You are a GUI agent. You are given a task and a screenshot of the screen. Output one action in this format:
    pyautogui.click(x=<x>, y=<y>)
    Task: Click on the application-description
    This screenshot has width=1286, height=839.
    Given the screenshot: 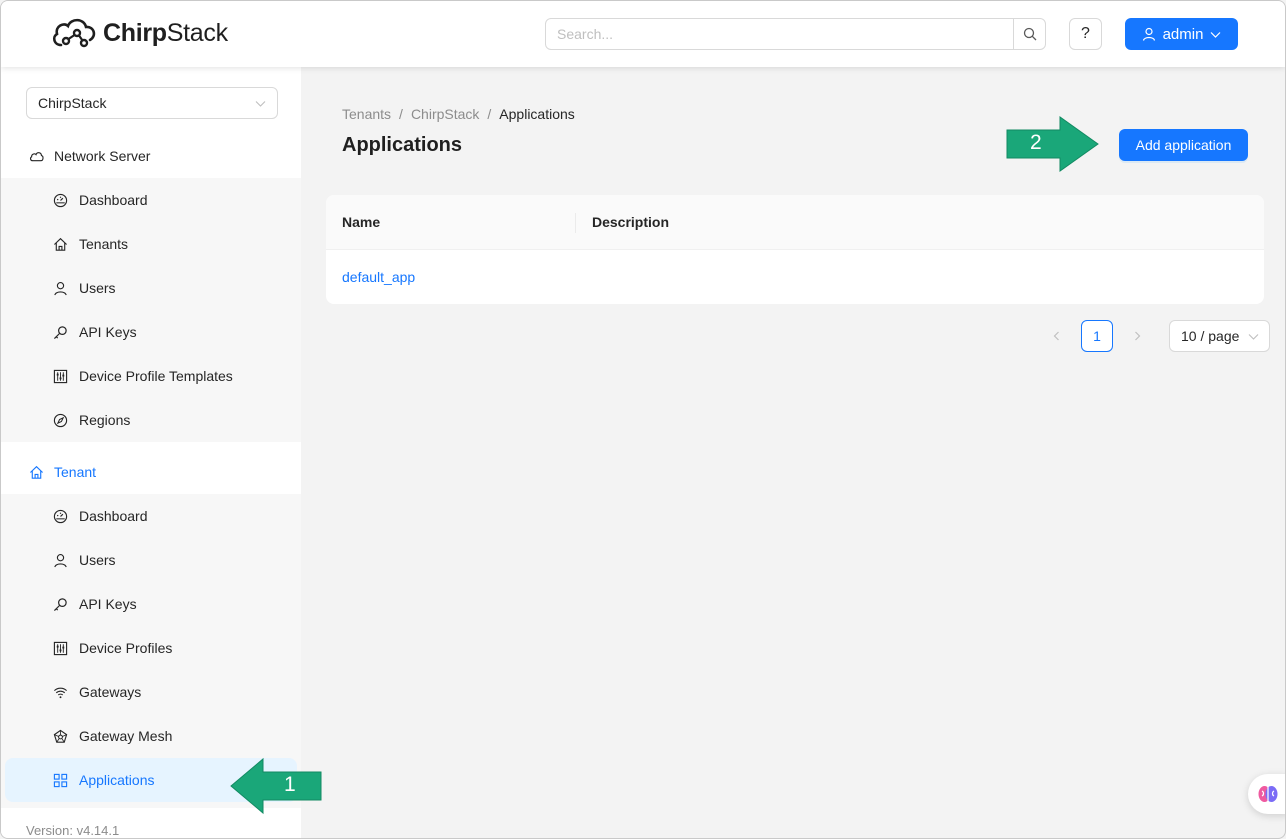 What is the action you would take?
    pyautogui.click(x=584, y=277)
    